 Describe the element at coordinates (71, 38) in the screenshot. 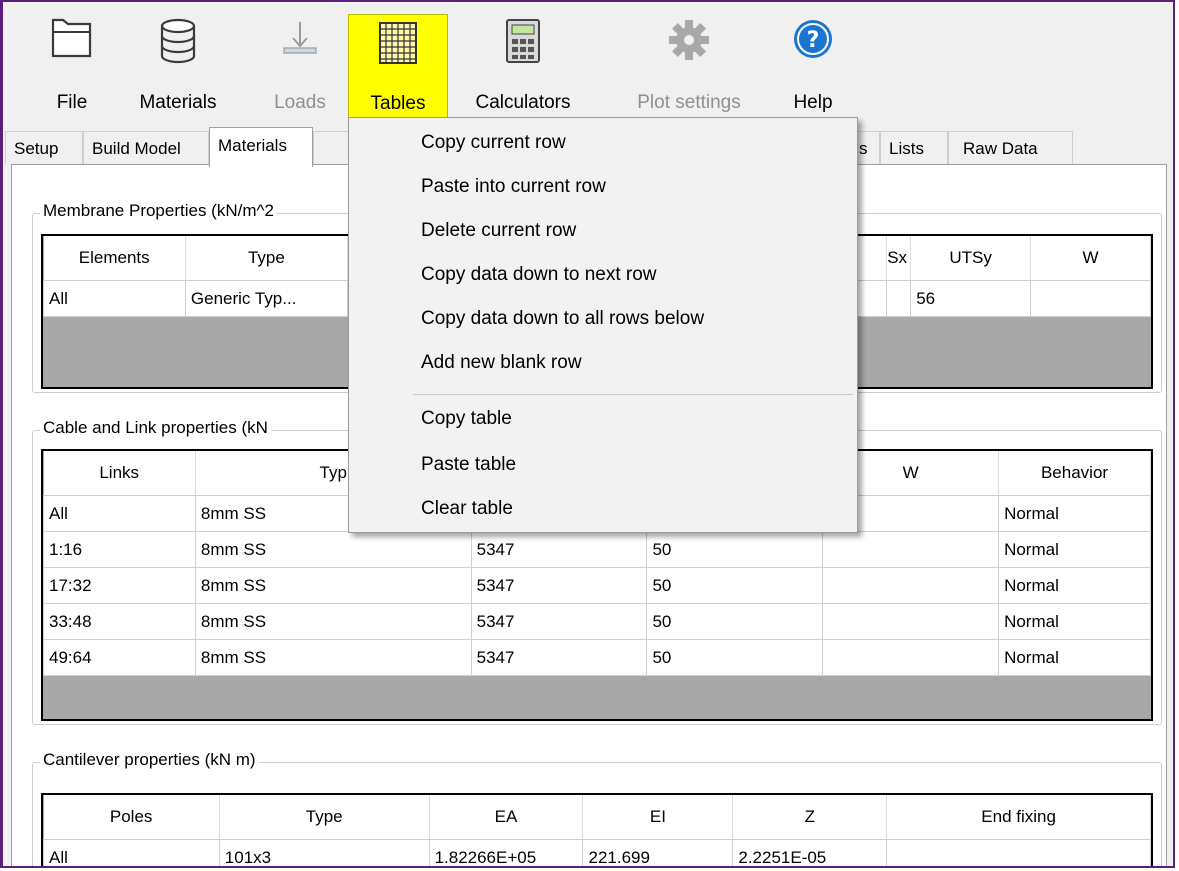

I see `folder-icon` at that location.